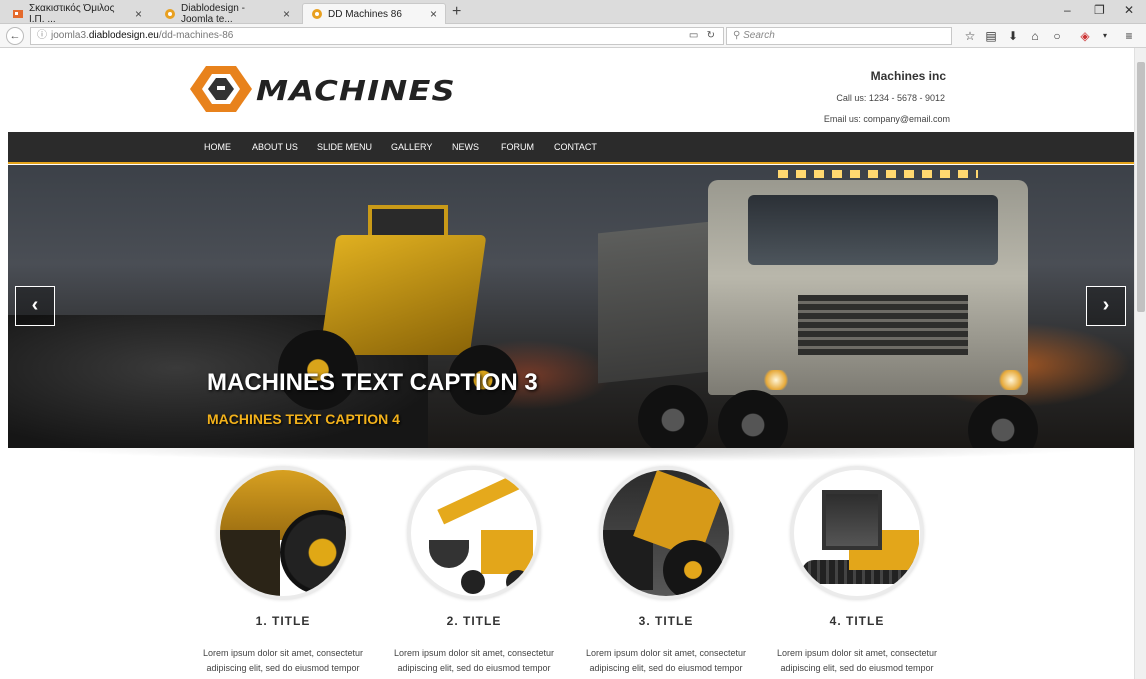 The image size is (1146, 679). I want to click on site-logo: MACHINES, so click(322, 89).